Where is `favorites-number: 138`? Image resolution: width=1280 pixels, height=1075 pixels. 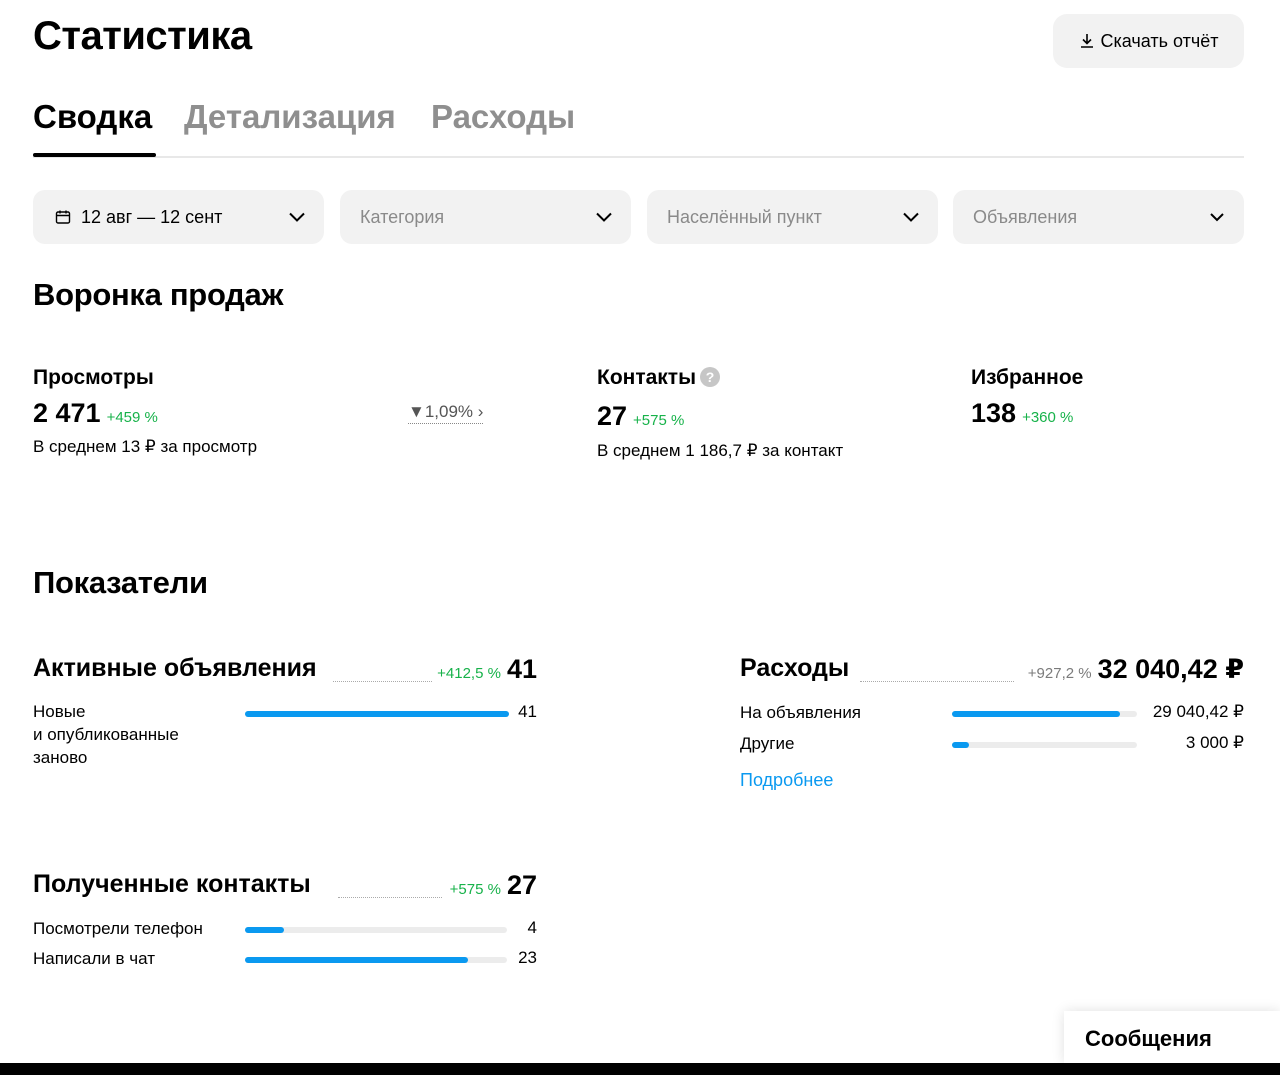 favorites-number: 138 is located at coordinates (994, 413).